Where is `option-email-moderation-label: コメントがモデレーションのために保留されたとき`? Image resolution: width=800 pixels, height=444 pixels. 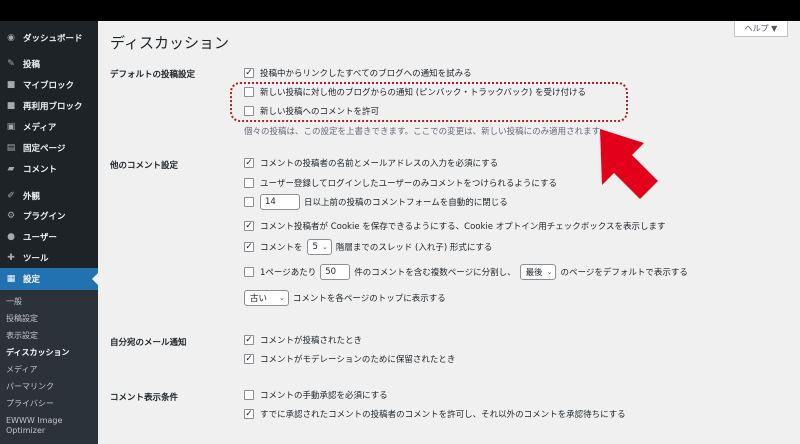
option-email-moderation-label: コメントがモデレーションのために保留されたとき is located at coordinates (358, 360).